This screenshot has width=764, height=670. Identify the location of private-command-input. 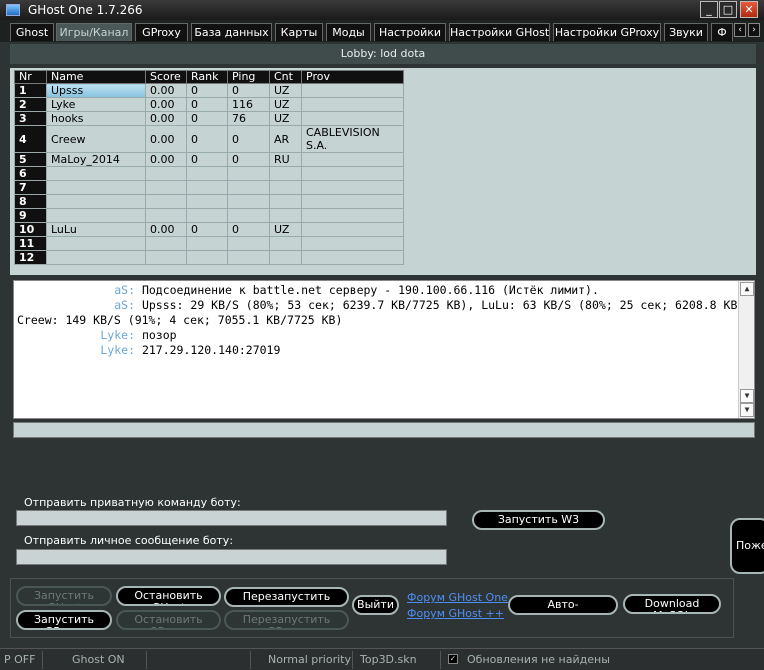
(231, 518).